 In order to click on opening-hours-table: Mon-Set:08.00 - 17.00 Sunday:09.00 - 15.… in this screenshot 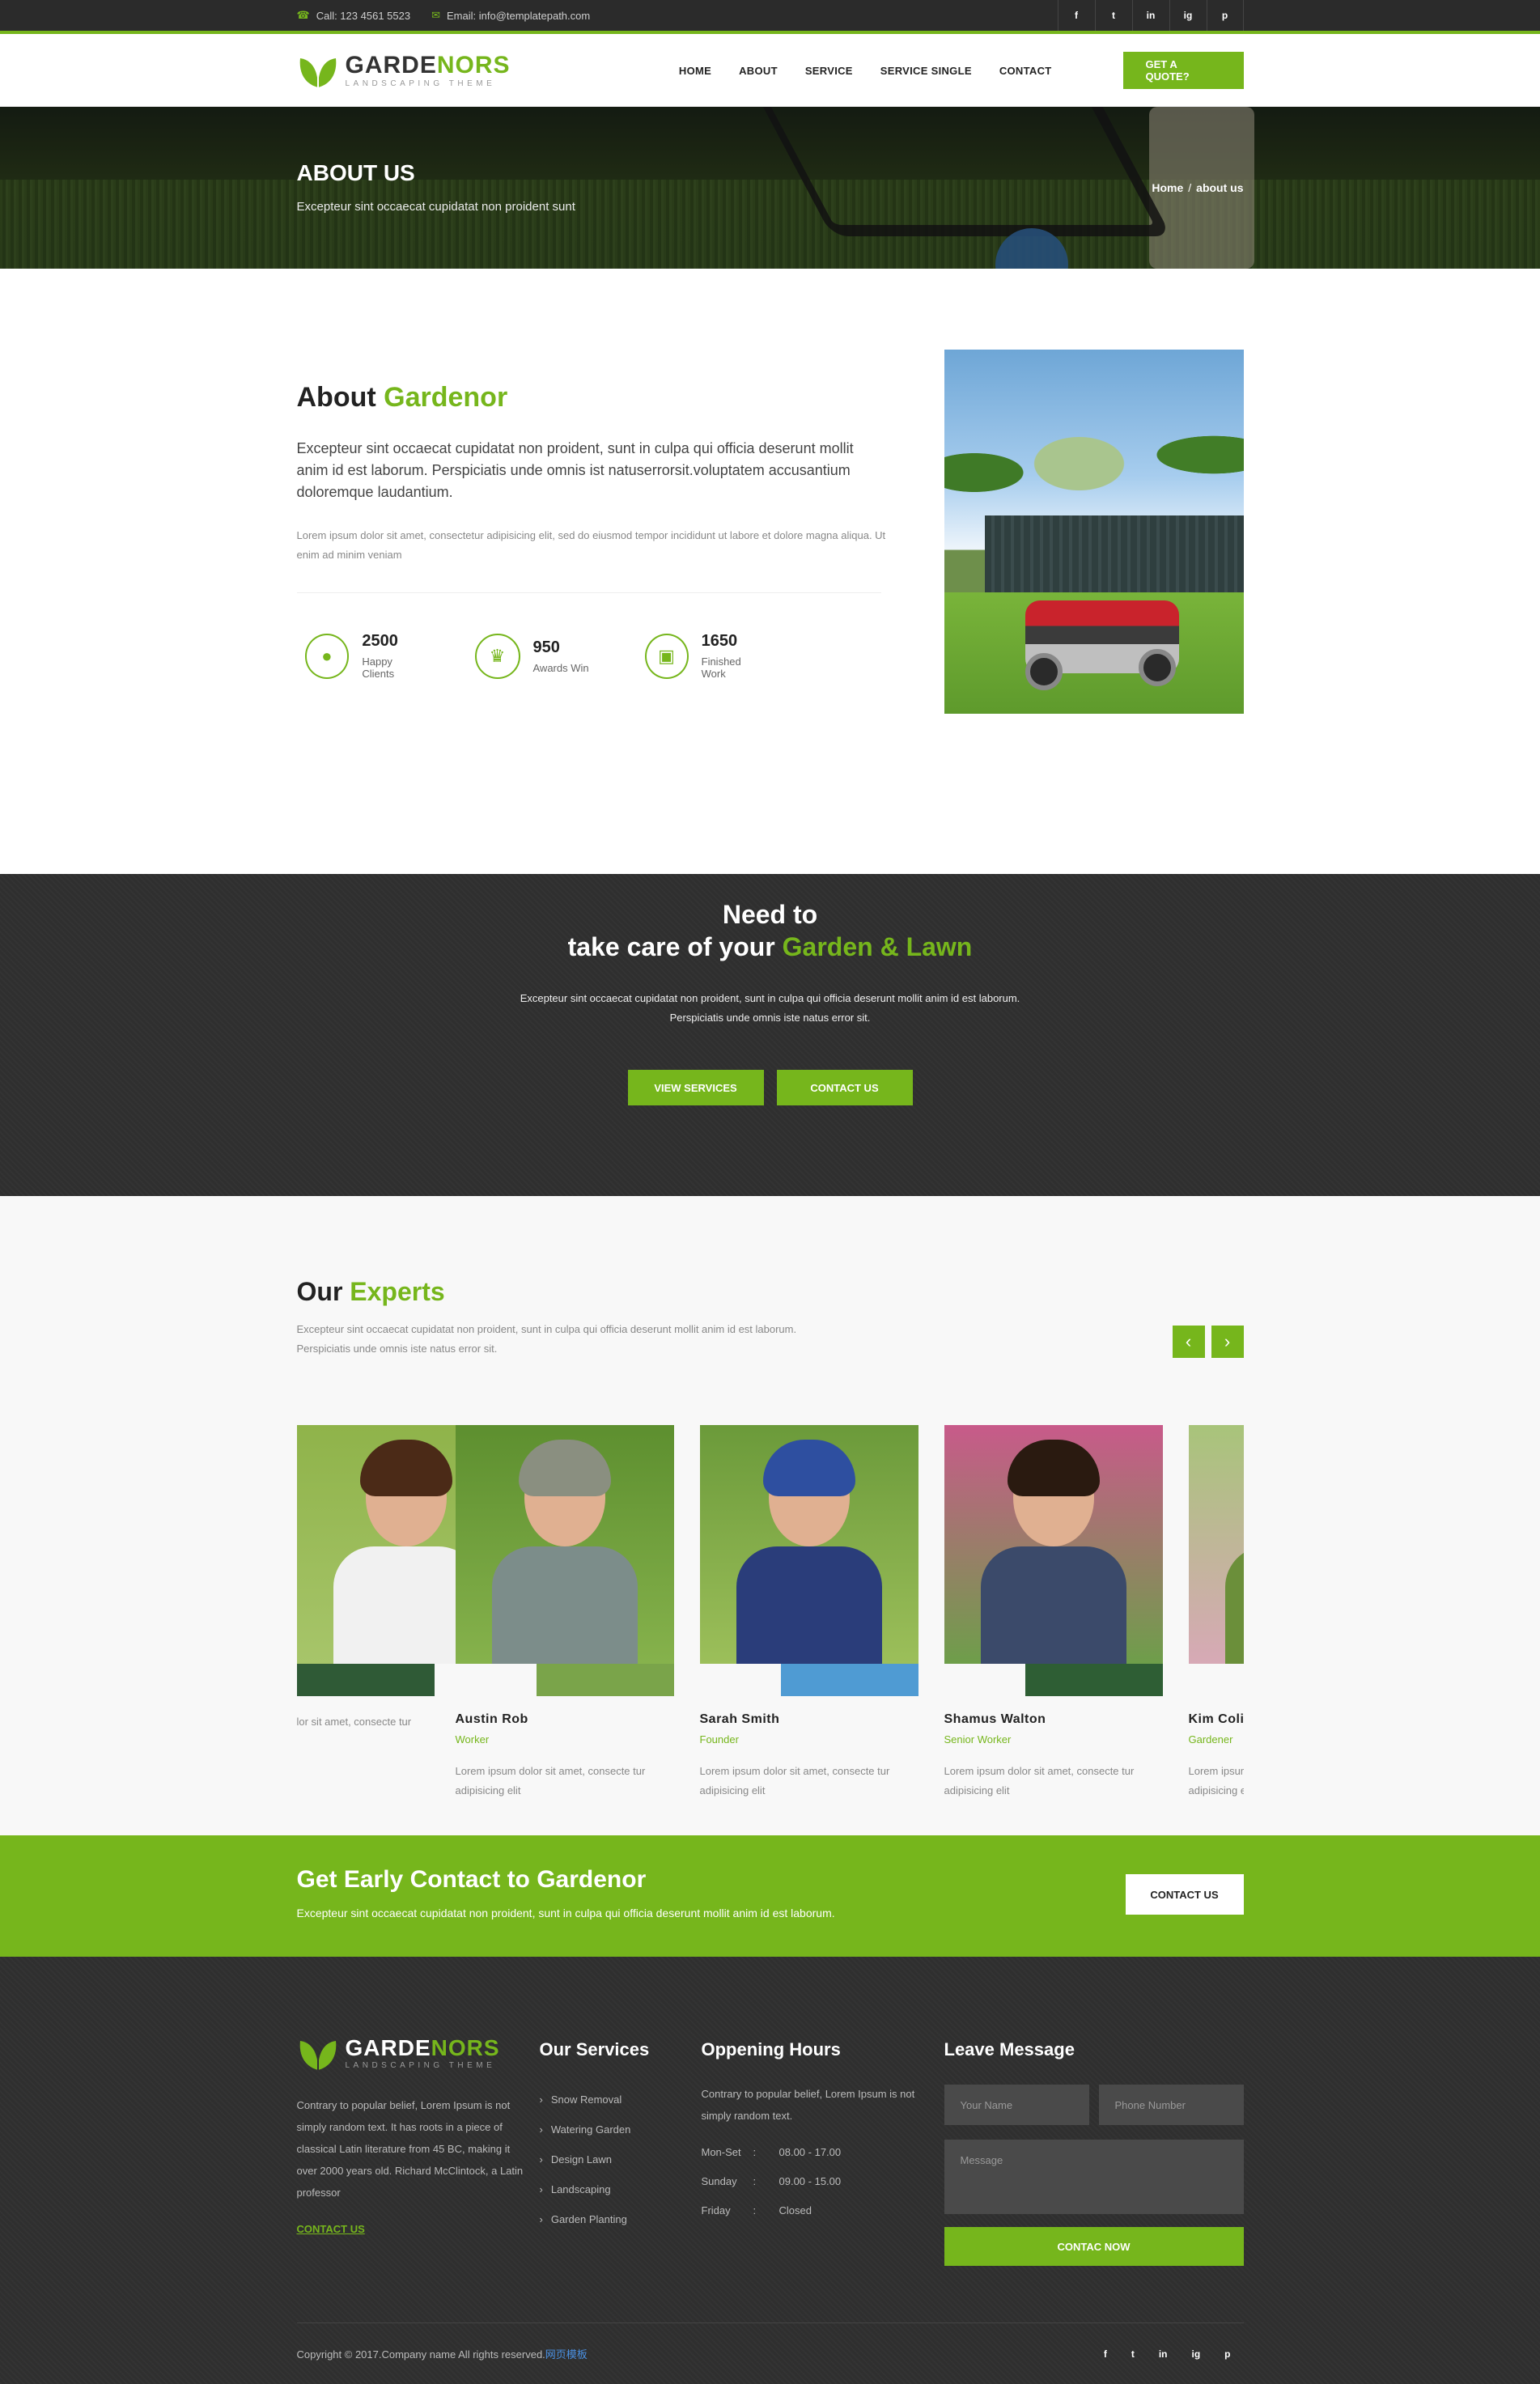, I will do `click(772, 2181)`.